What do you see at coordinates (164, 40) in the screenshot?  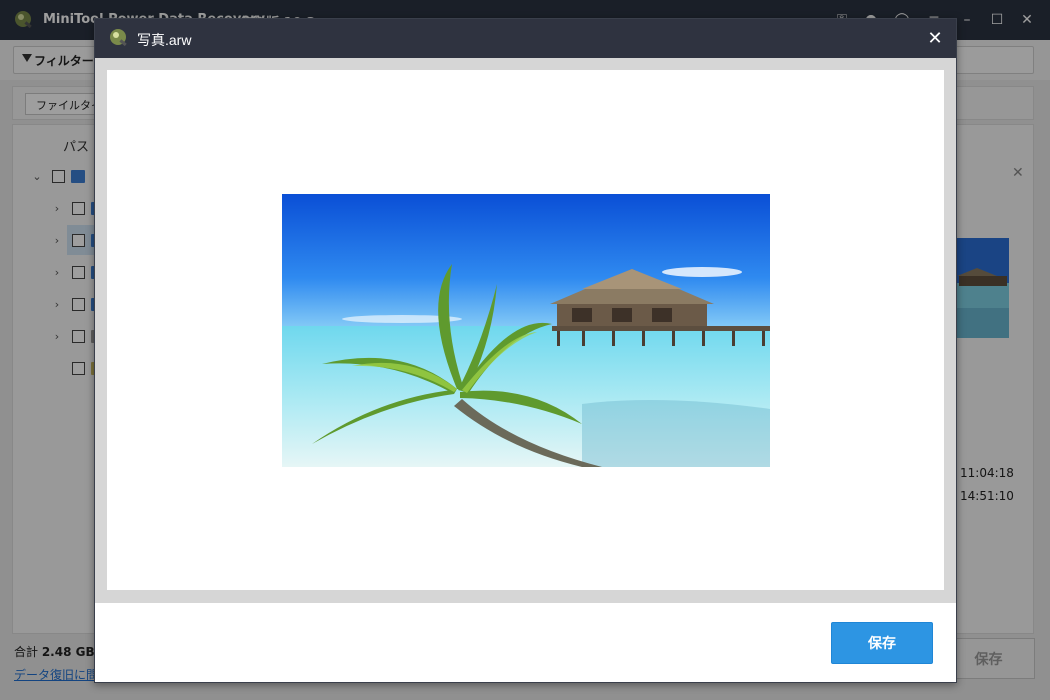 I see `dialog-title: 写真.arw` at bounding box center [164, 40].